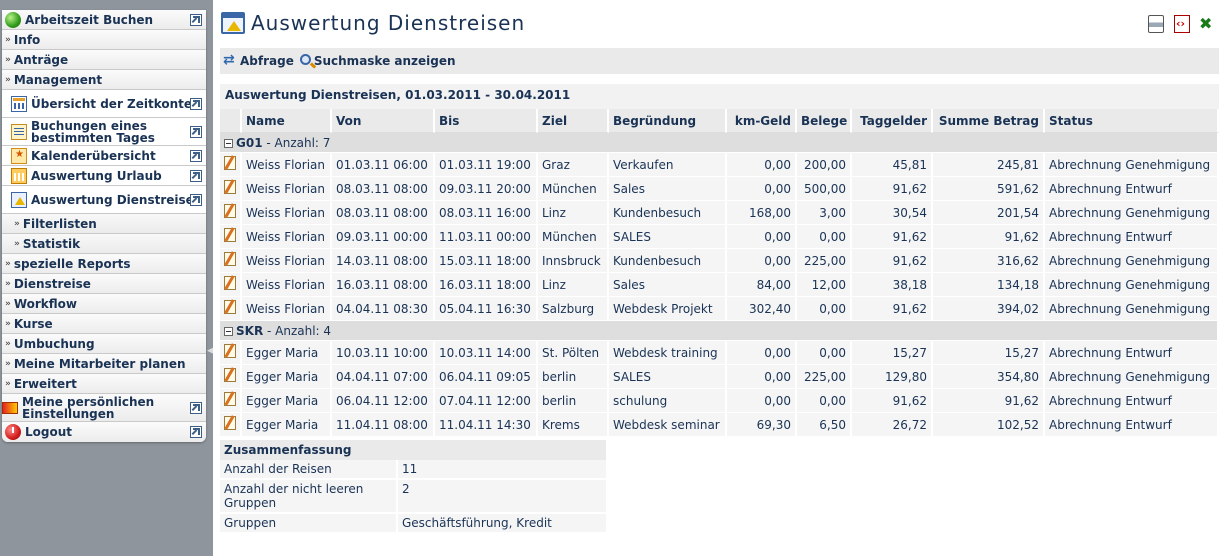 This screenshot has width=1224, height=556. I want to click on abfrage-button: Abfrage, so click(258, 60).